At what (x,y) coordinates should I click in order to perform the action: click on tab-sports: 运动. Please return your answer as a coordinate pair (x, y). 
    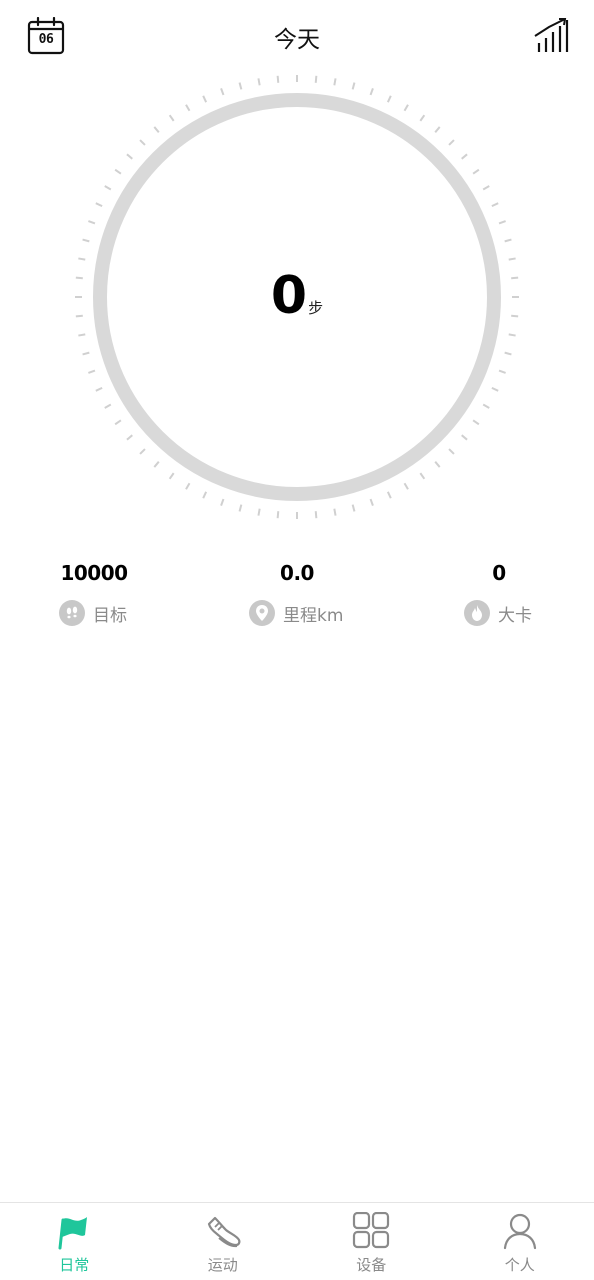
    Looking at the image, I should click on (223, 1241).